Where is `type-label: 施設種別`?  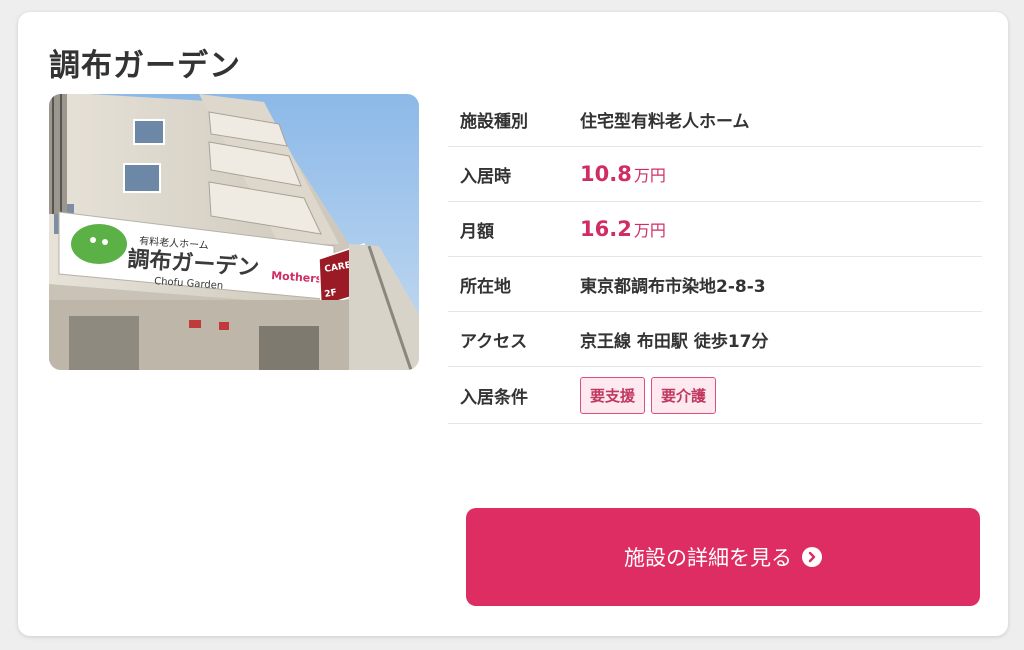
type-label: 施設種別 is located at coordinates (494, 121).